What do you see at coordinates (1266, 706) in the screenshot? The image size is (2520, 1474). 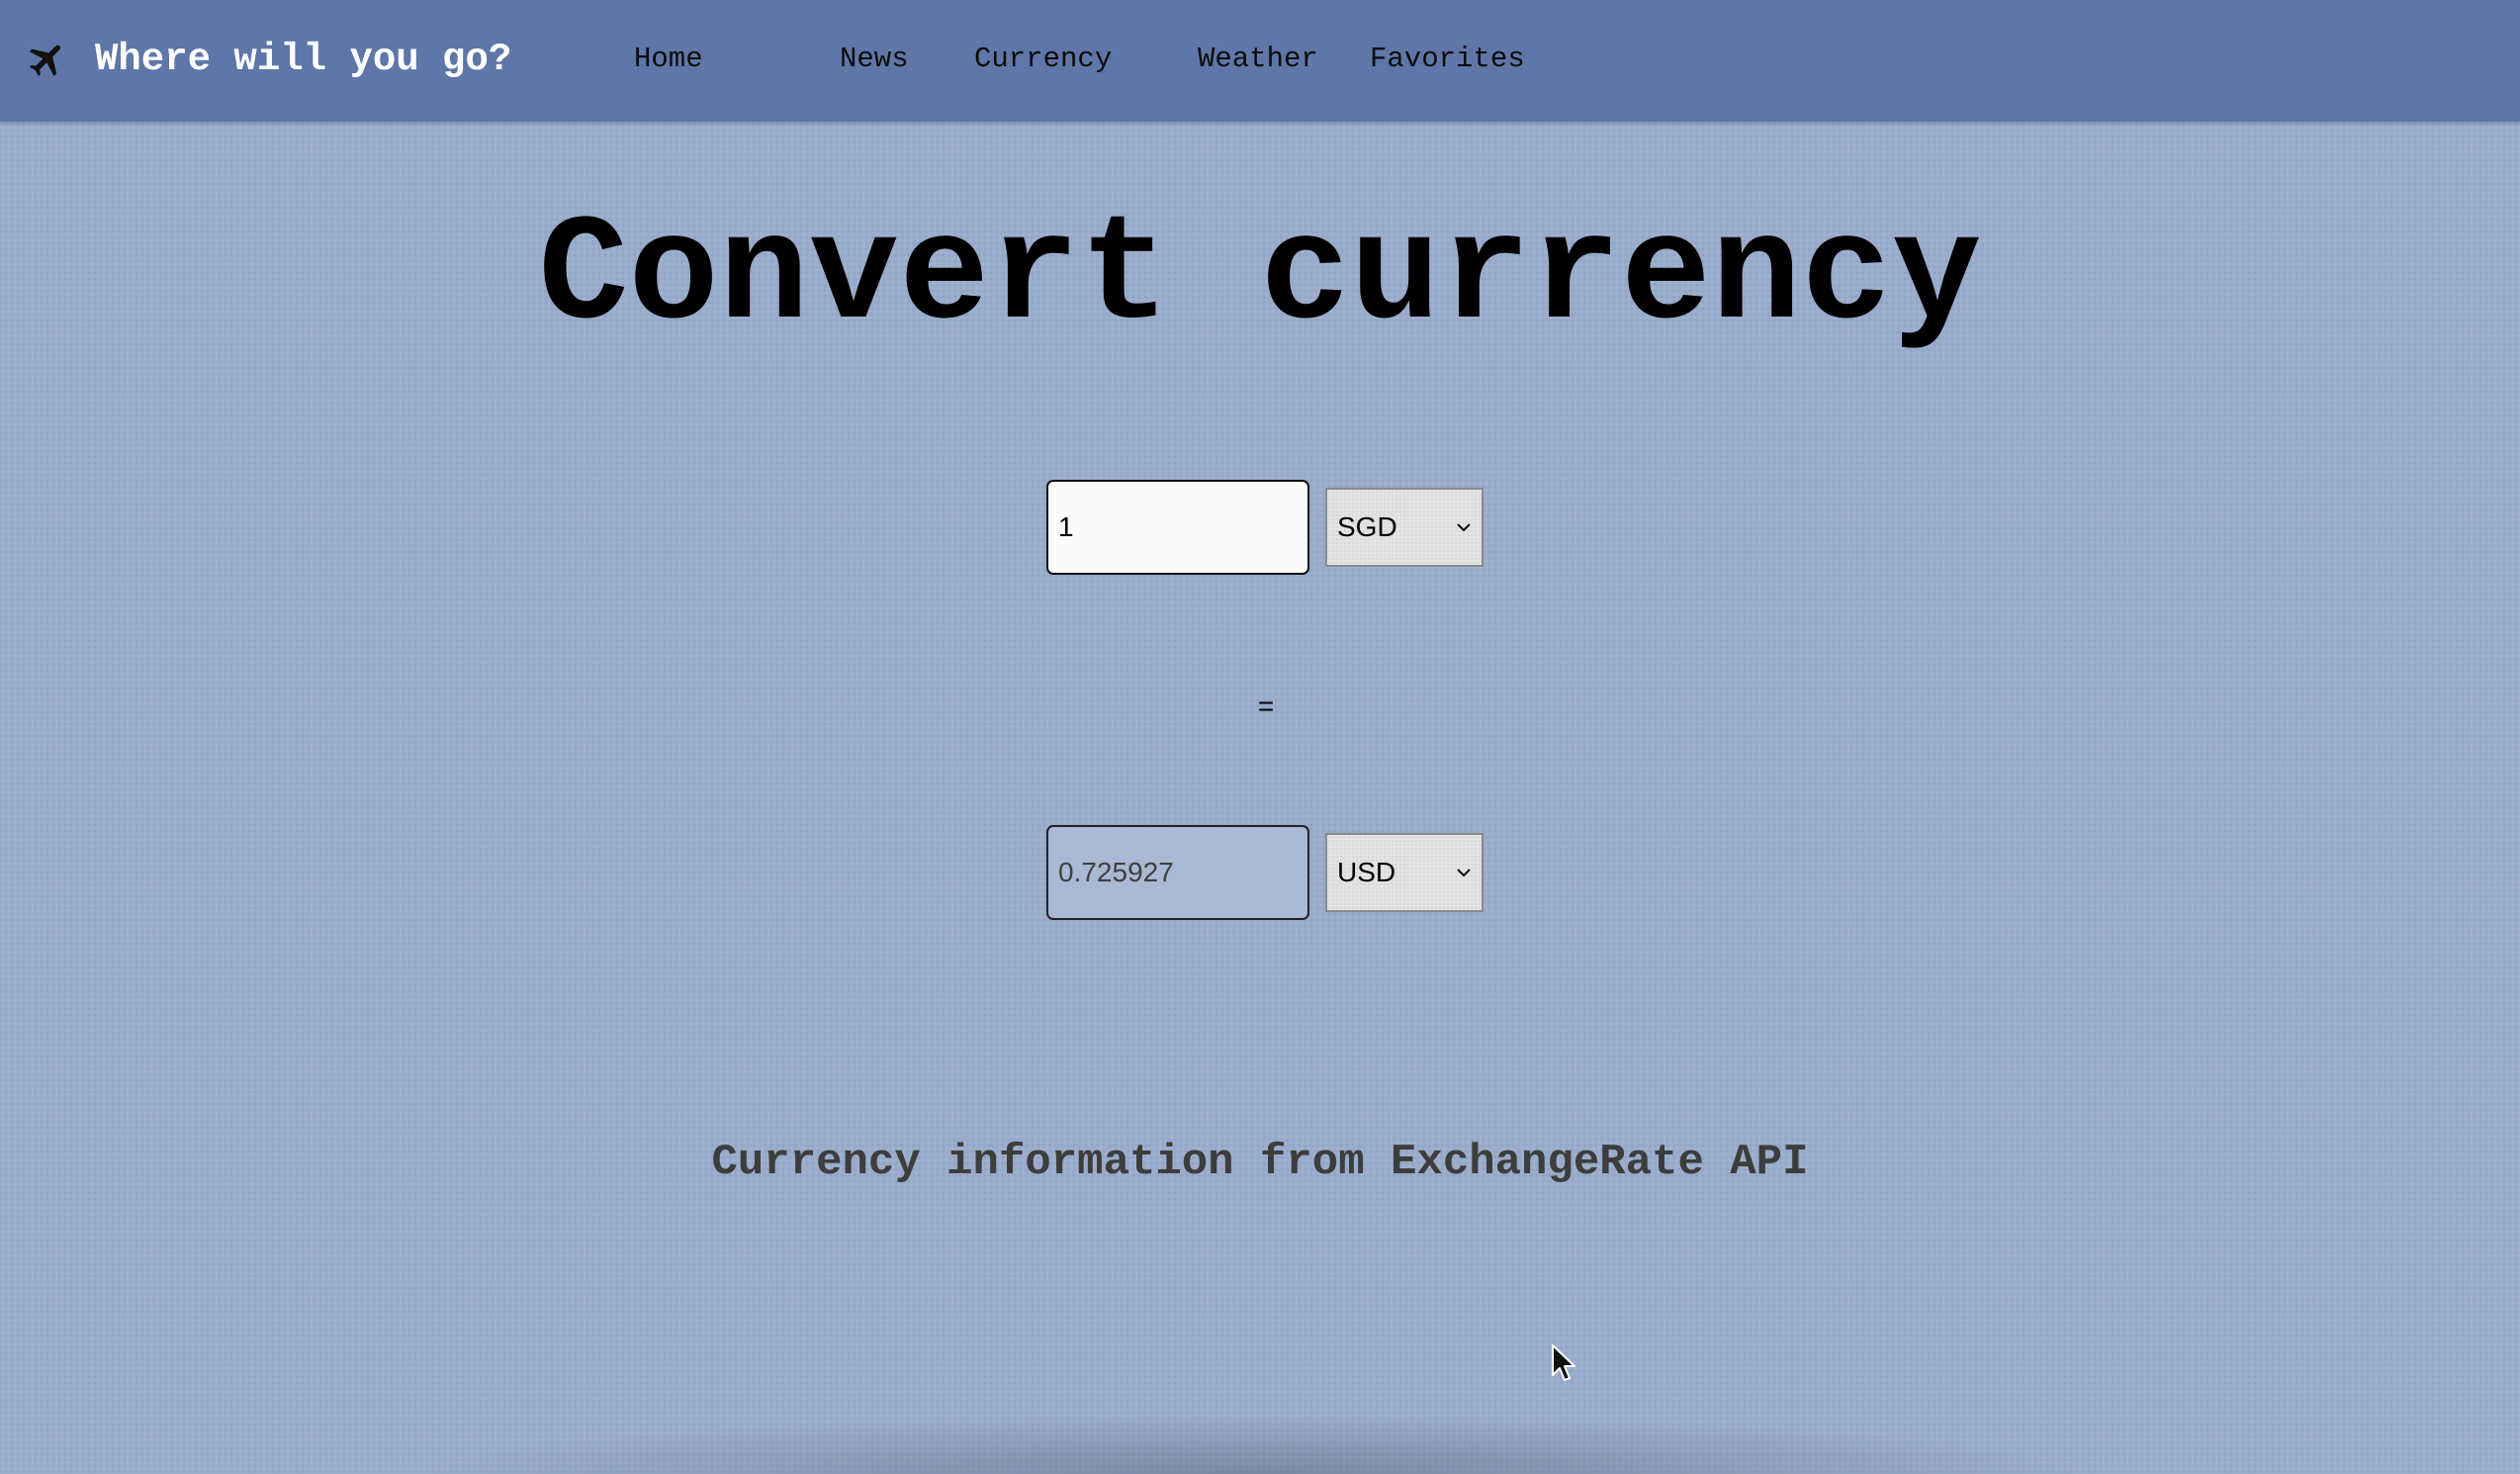 I see `equals-sign: =` at bounding box center [1266, 706].